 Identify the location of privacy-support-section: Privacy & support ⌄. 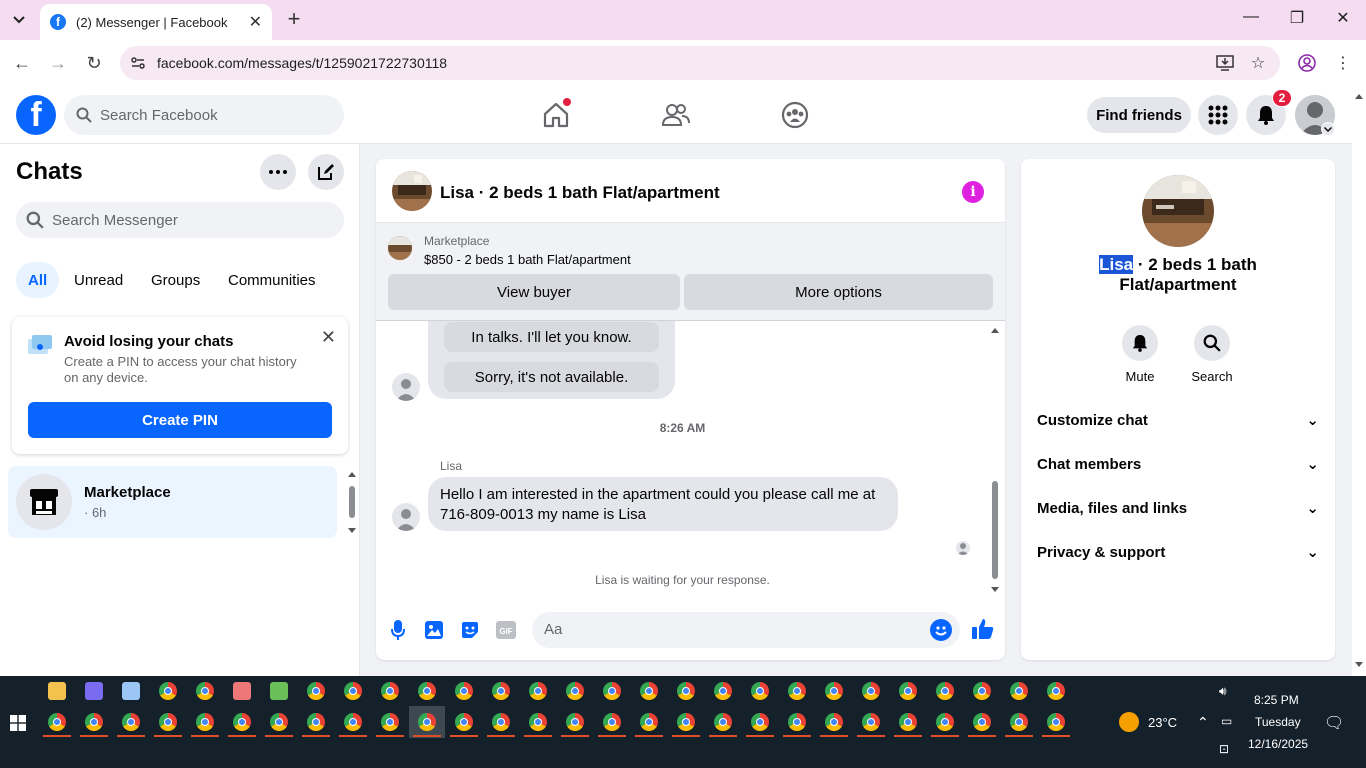
(1178, 552).